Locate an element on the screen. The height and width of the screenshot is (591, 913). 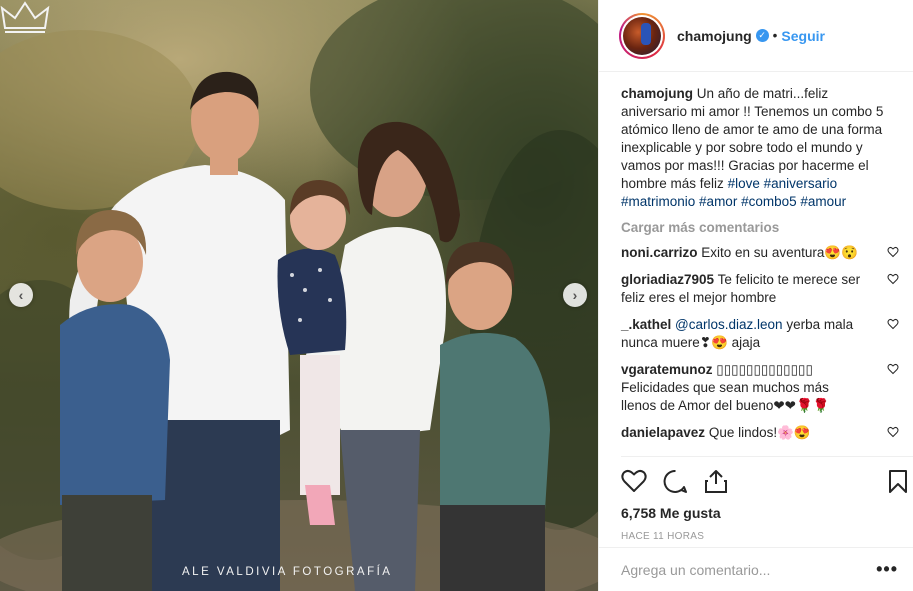
chevron-left-icon: ‹ is located at coordinates (21, 295).